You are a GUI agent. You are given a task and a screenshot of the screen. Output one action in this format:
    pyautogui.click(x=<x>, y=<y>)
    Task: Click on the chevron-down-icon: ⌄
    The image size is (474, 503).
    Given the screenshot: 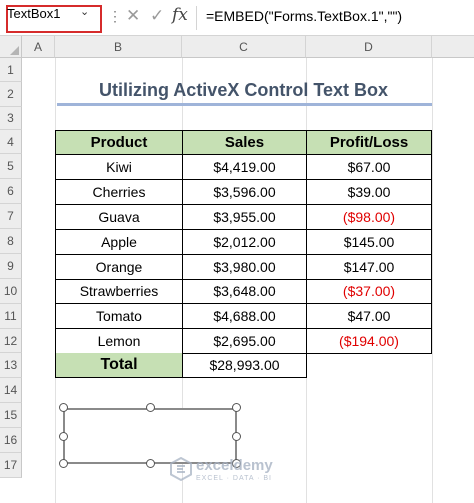 What is the action you would take?
    pyautogui.click(x=84, y=11)
    